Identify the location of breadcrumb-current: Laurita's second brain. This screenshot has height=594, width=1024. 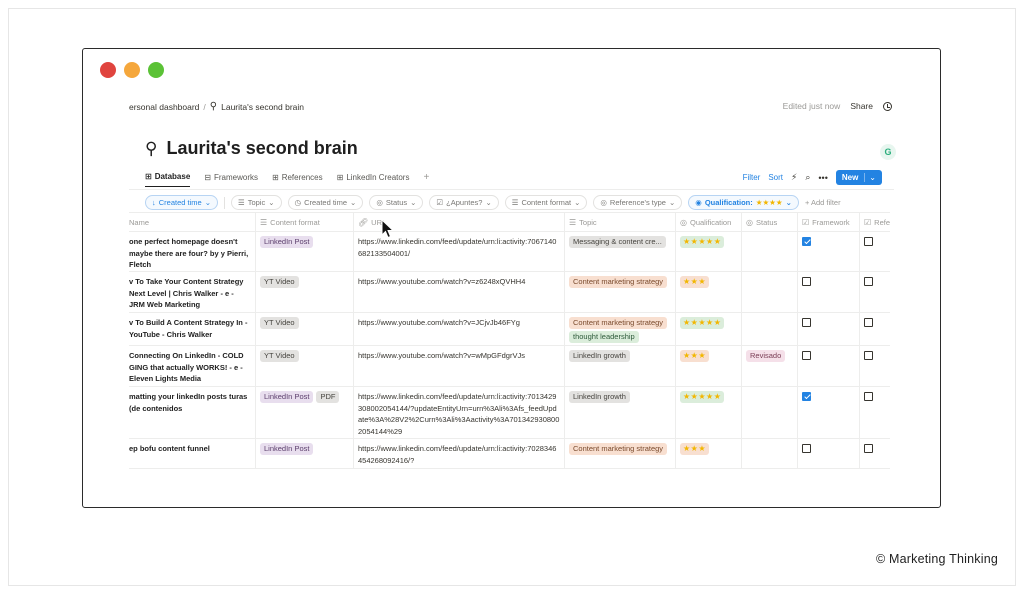
(262, 107).